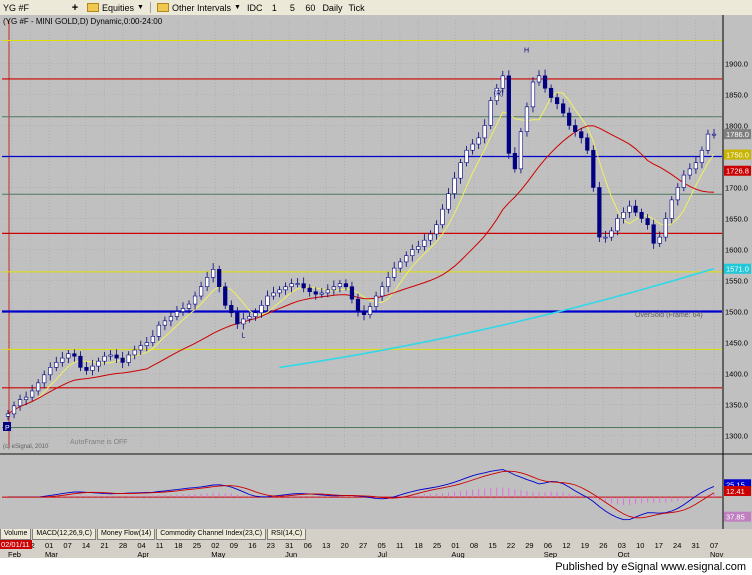 The height and width of the screenshot is (575, 752). Describe the element at coordinates (529, 545) in the screenshot. I see `date-tick-label: 29` at that location.